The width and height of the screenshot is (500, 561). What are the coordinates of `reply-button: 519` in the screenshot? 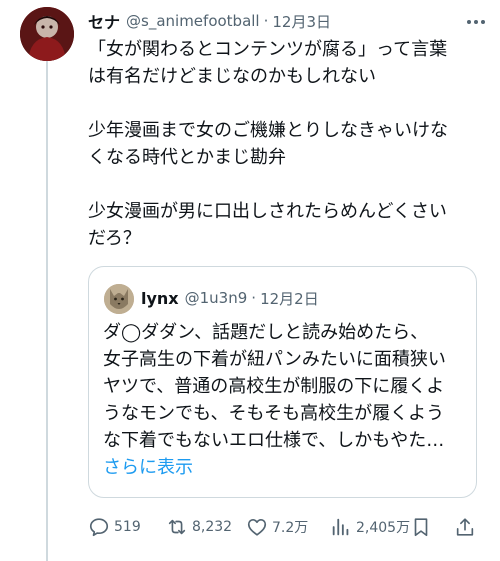 It's located at (114, 527).